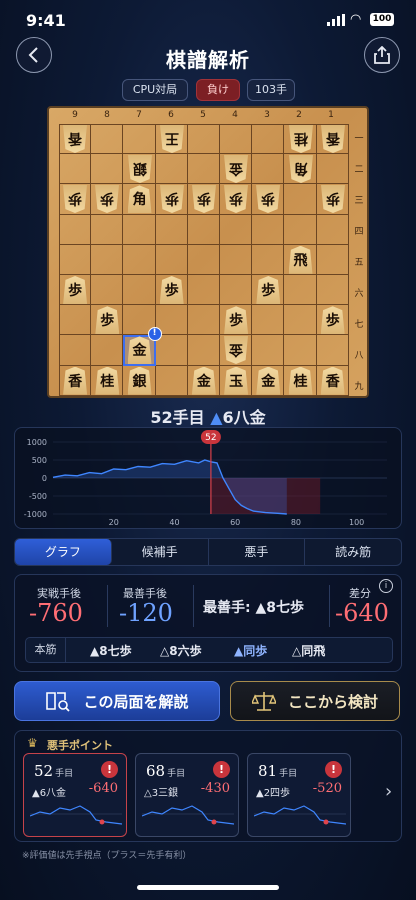 Image resolution: width=416 pixels, height=900 pixels. I want to click on tab-candidates: 候補手, so click(160, 552).